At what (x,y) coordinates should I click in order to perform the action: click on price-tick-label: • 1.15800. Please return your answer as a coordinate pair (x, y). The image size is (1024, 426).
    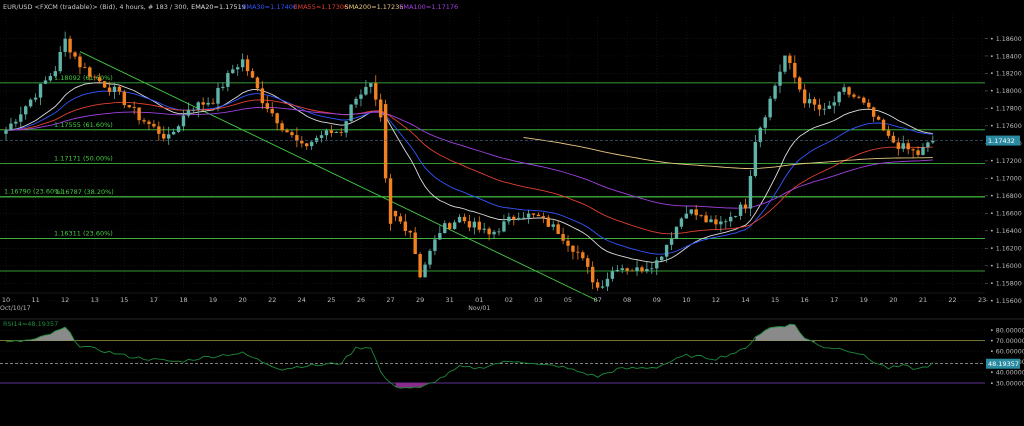
    Looking at the image, I should click on (1006, 284).